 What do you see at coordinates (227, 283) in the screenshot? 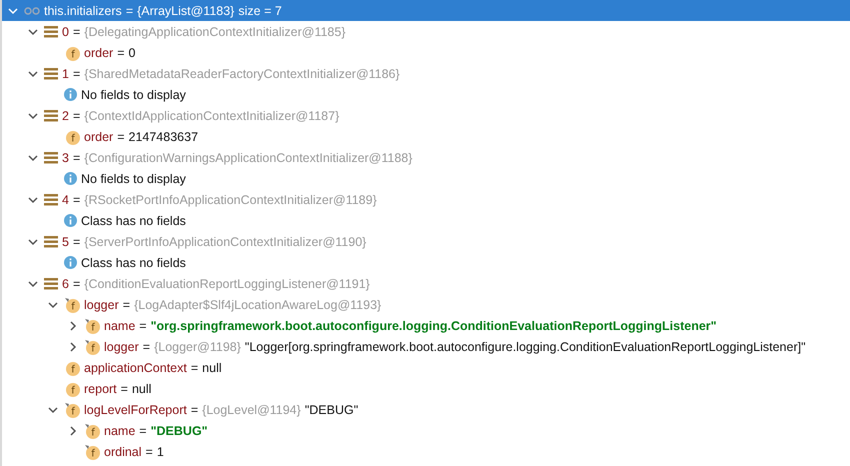
I see `type-text: {ConditionEvaluationReportLoggingListener@1191}` at bounding box center [227, 283].